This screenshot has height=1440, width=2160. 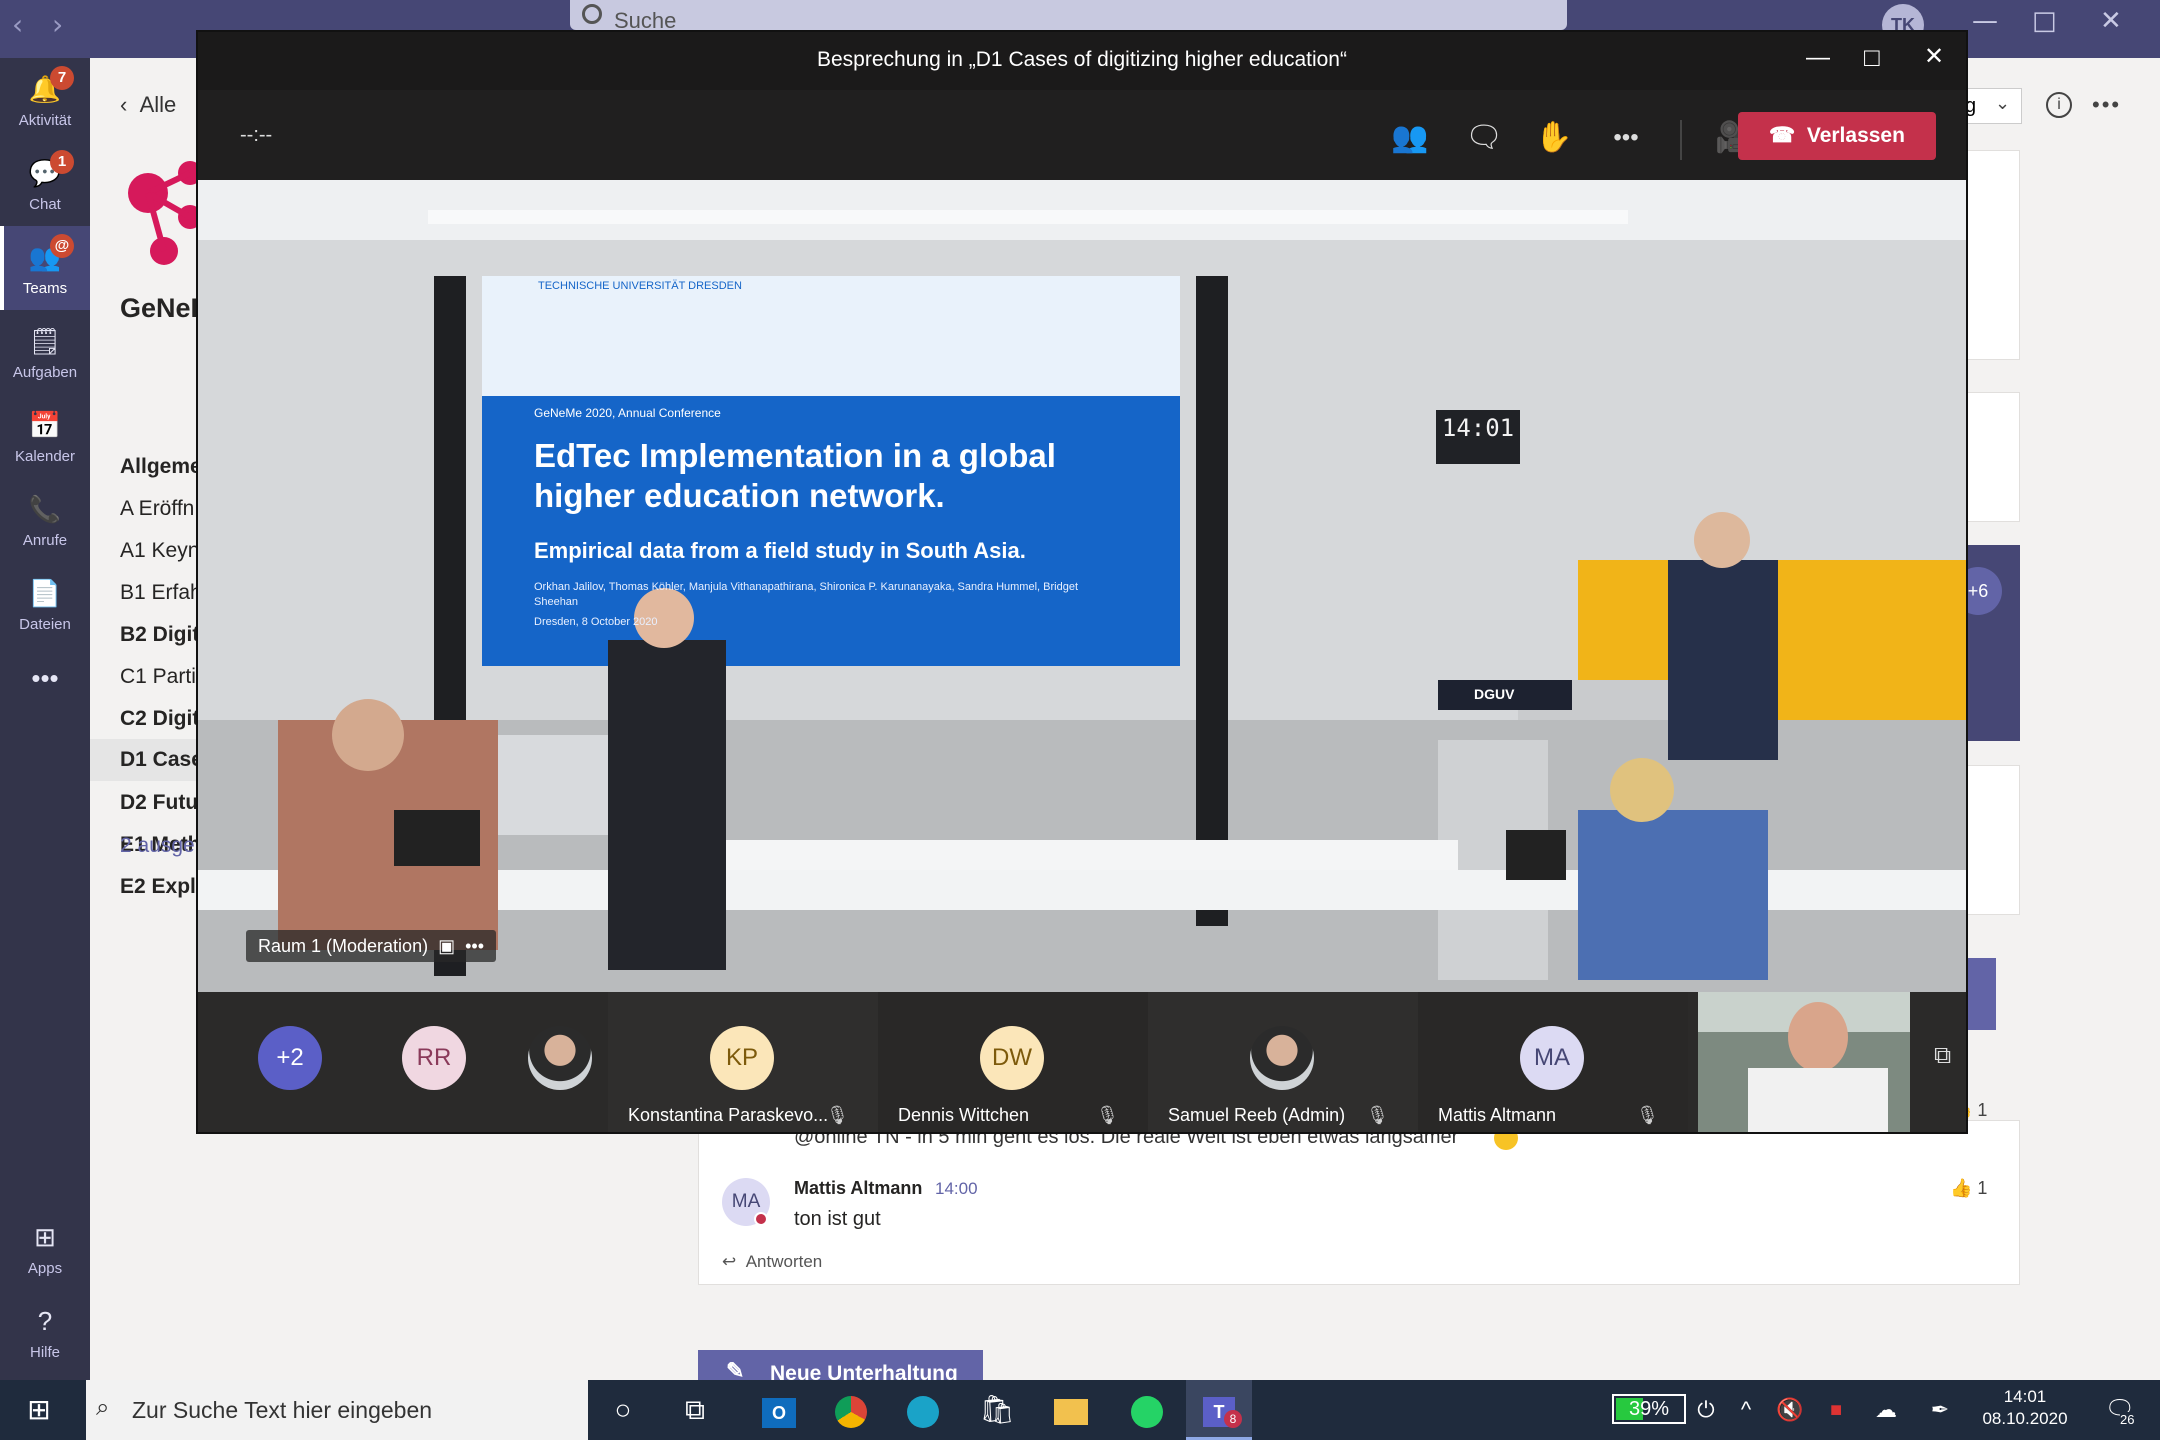 I want to click on leave-button: ☎ Verlassen, so click(x=1837, y=136).